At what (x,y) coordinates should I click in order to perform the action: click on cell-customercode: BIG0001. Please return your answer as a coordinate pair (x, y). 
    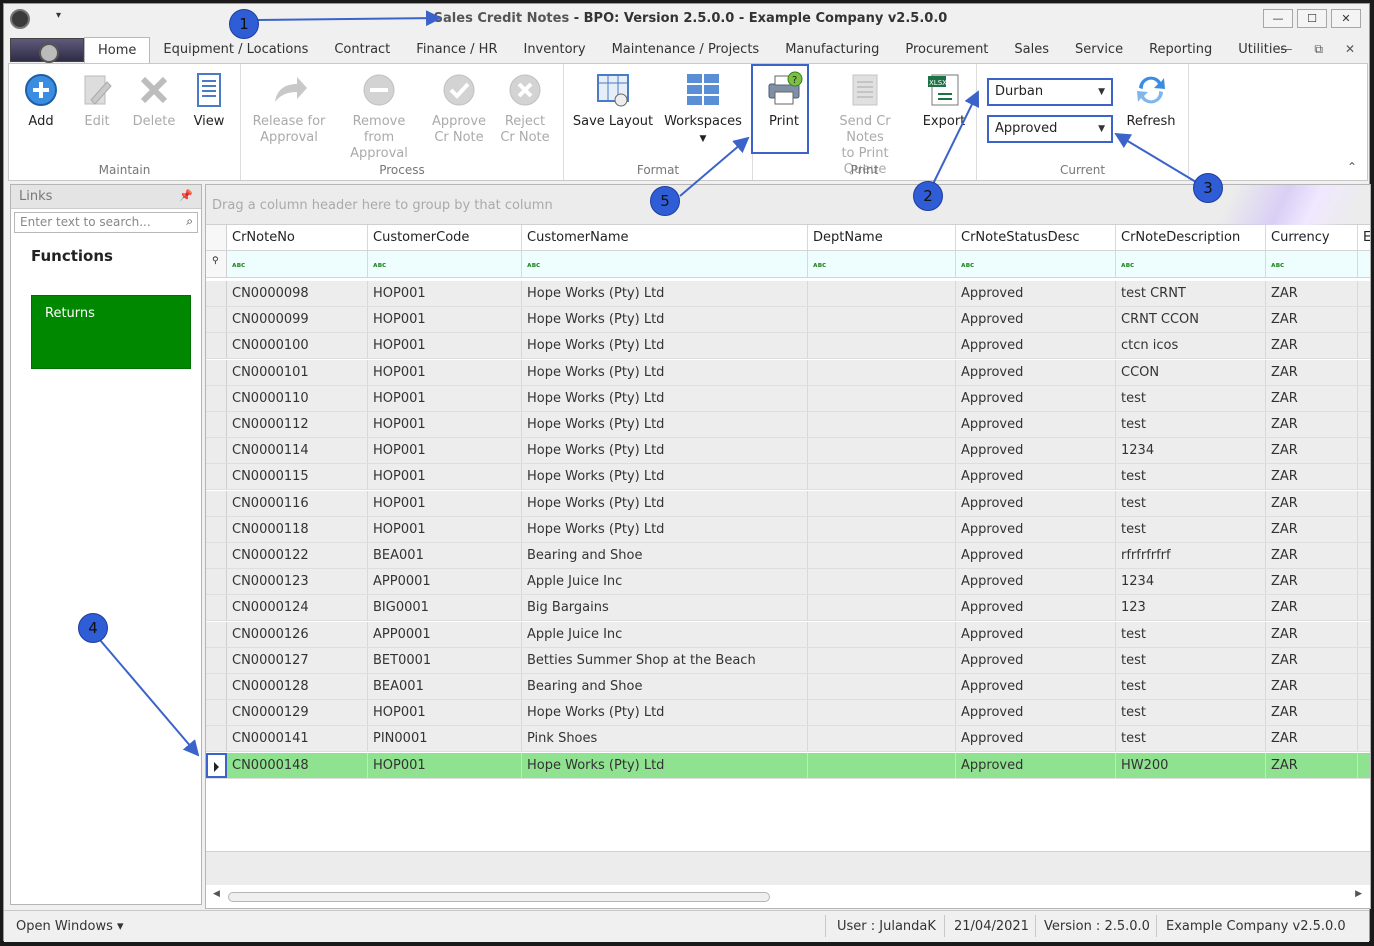
    Looking at the image, I should click on (445, 608).